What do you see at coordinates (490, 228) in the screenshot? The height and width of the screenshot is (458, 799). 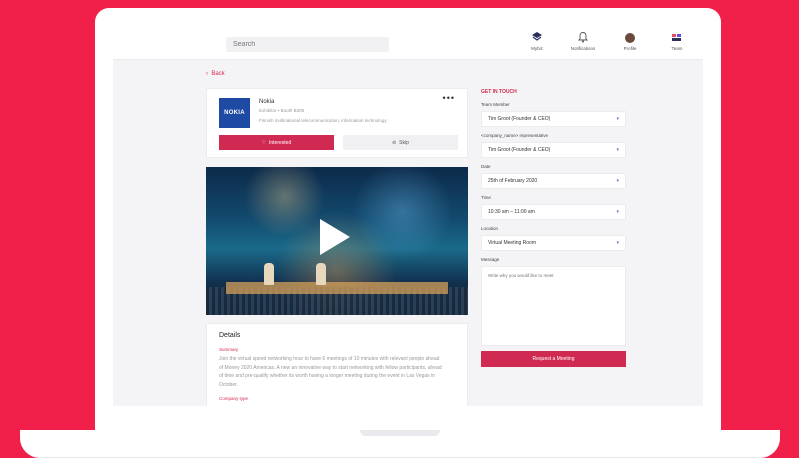 I see `location-label: Location` at bounding box center [490, 228].